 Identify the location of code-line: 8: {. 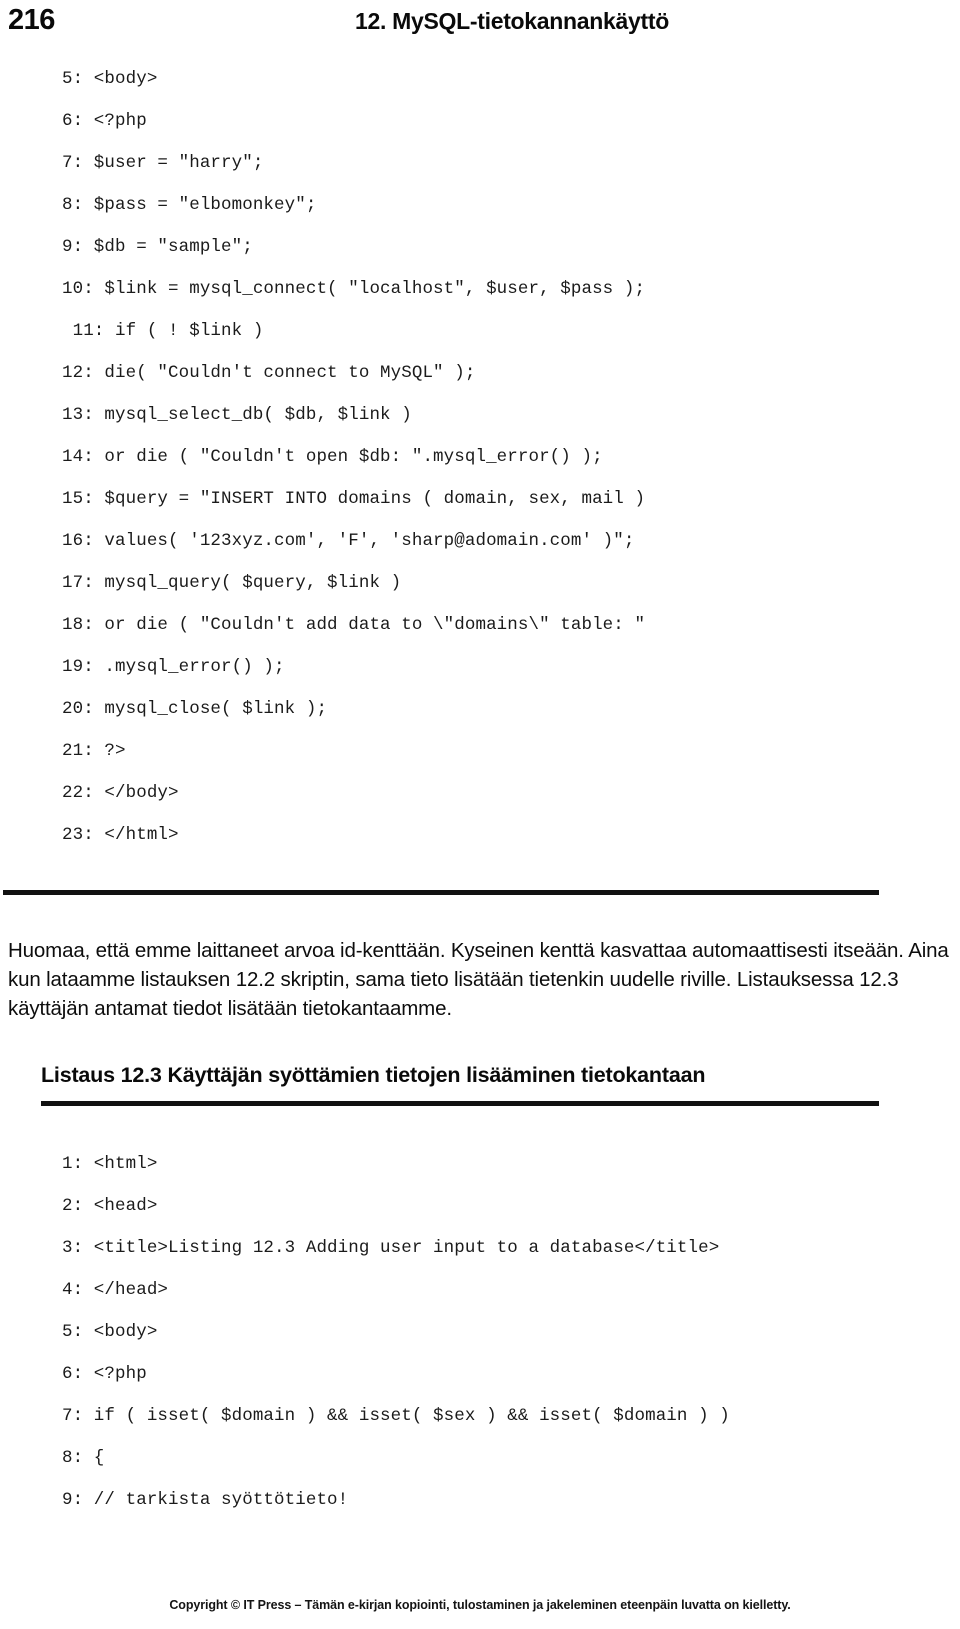
(83, 1458).